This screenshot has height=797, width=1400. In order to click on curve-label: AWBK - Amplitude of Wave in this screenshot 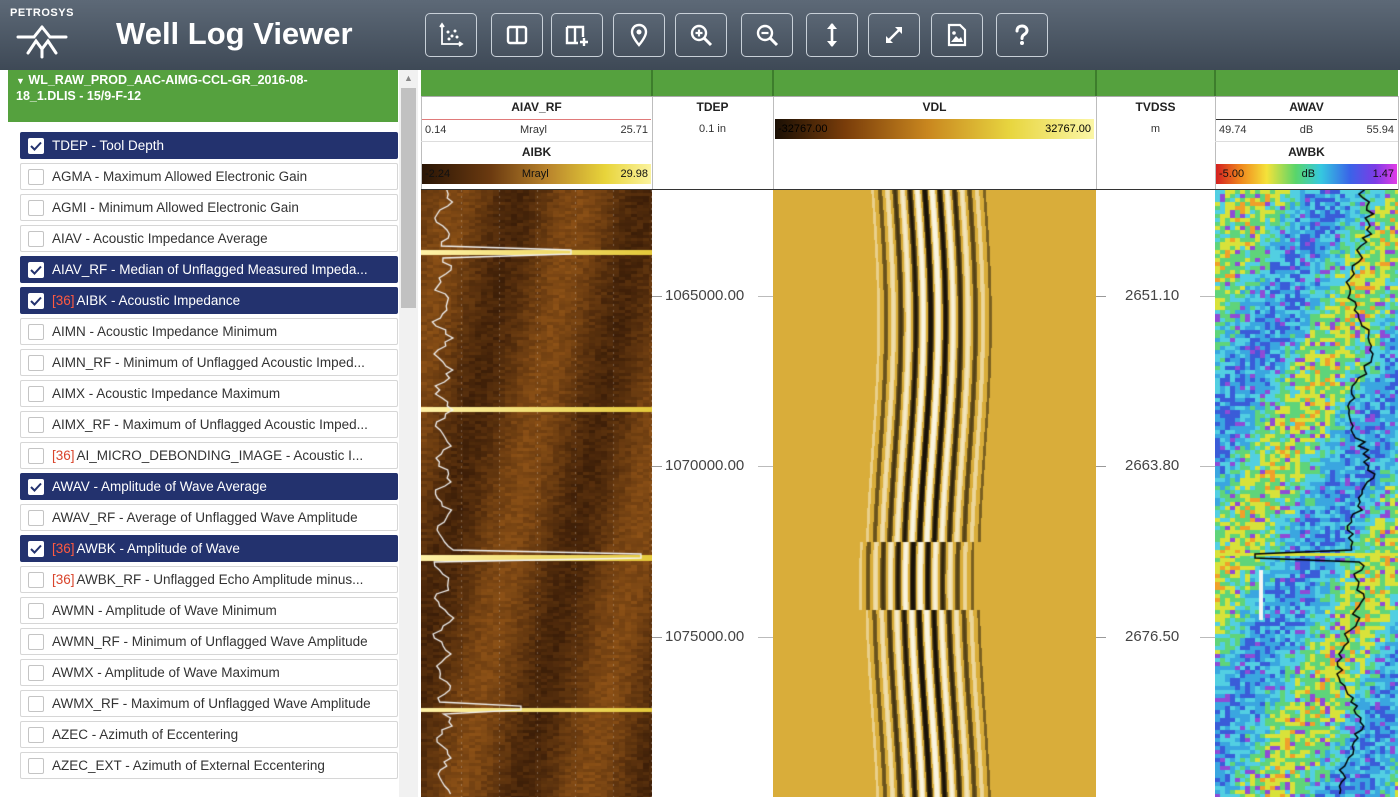, I will do `click(158, 548)`.